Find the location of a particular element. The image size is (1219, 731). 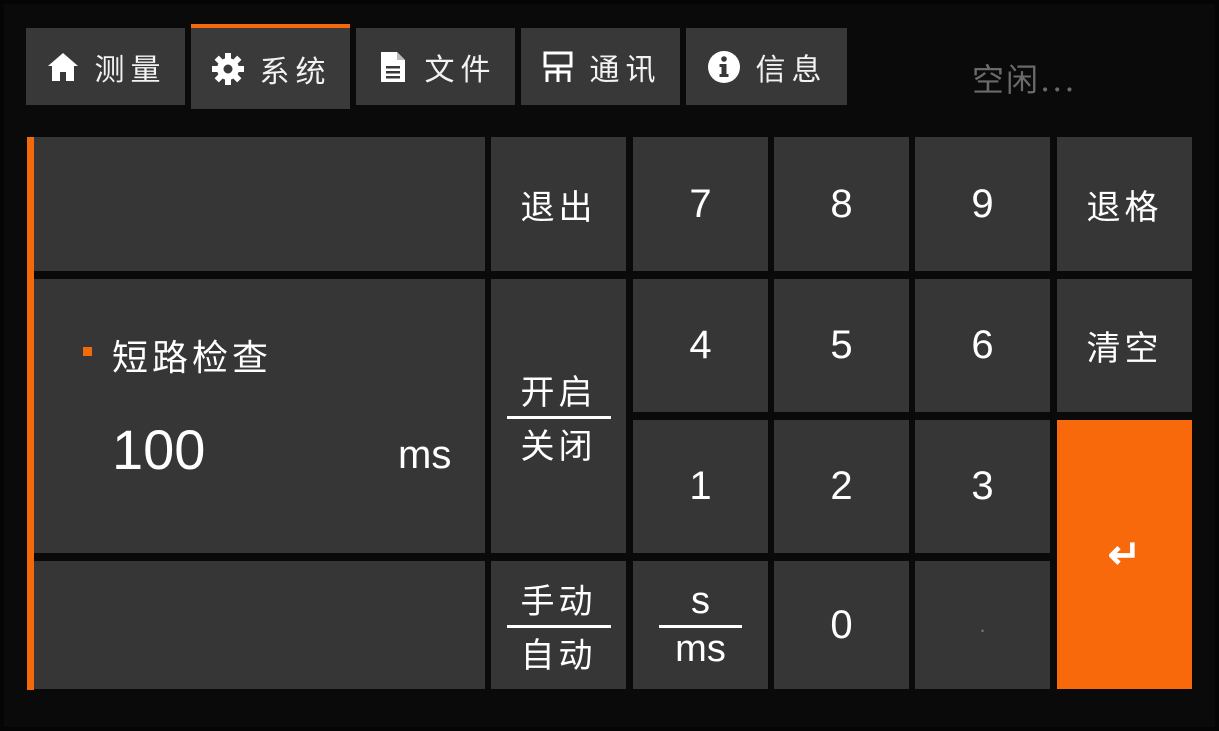

mode-auto-label: 自动 is located at coordinates (558, 655).